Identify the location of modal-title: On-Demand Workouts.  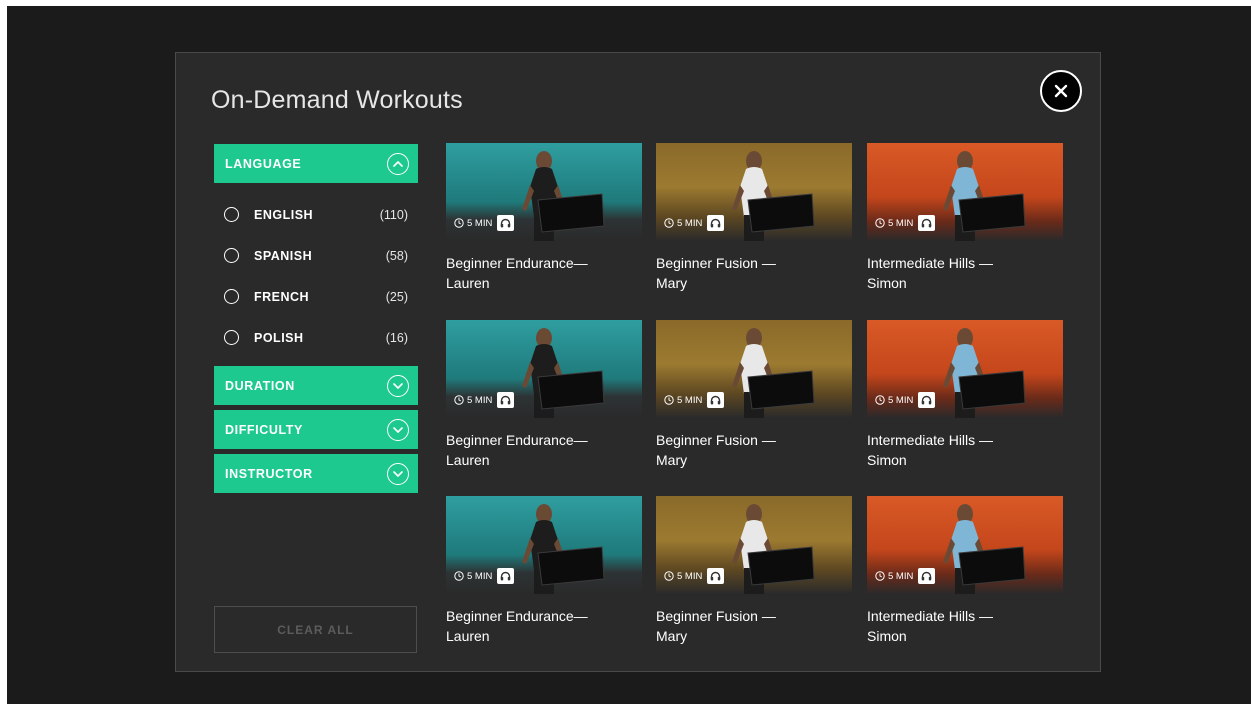
(337, 100).